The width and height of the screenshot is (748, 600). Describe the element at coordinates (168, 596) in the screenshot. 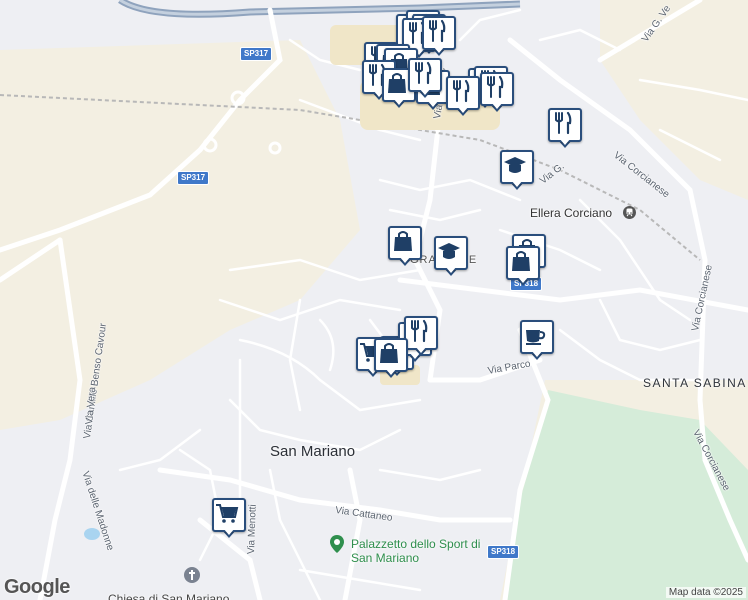

I see `poi-label: Chiesa di San Mariano` at that location.